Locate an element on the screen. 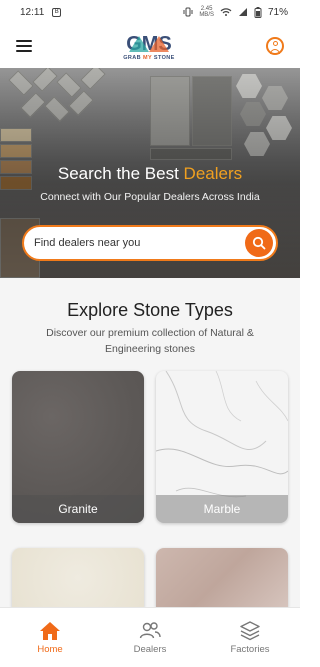 This screenshot has width=320, height=667. search-icon is located at coordinates (259, 243).